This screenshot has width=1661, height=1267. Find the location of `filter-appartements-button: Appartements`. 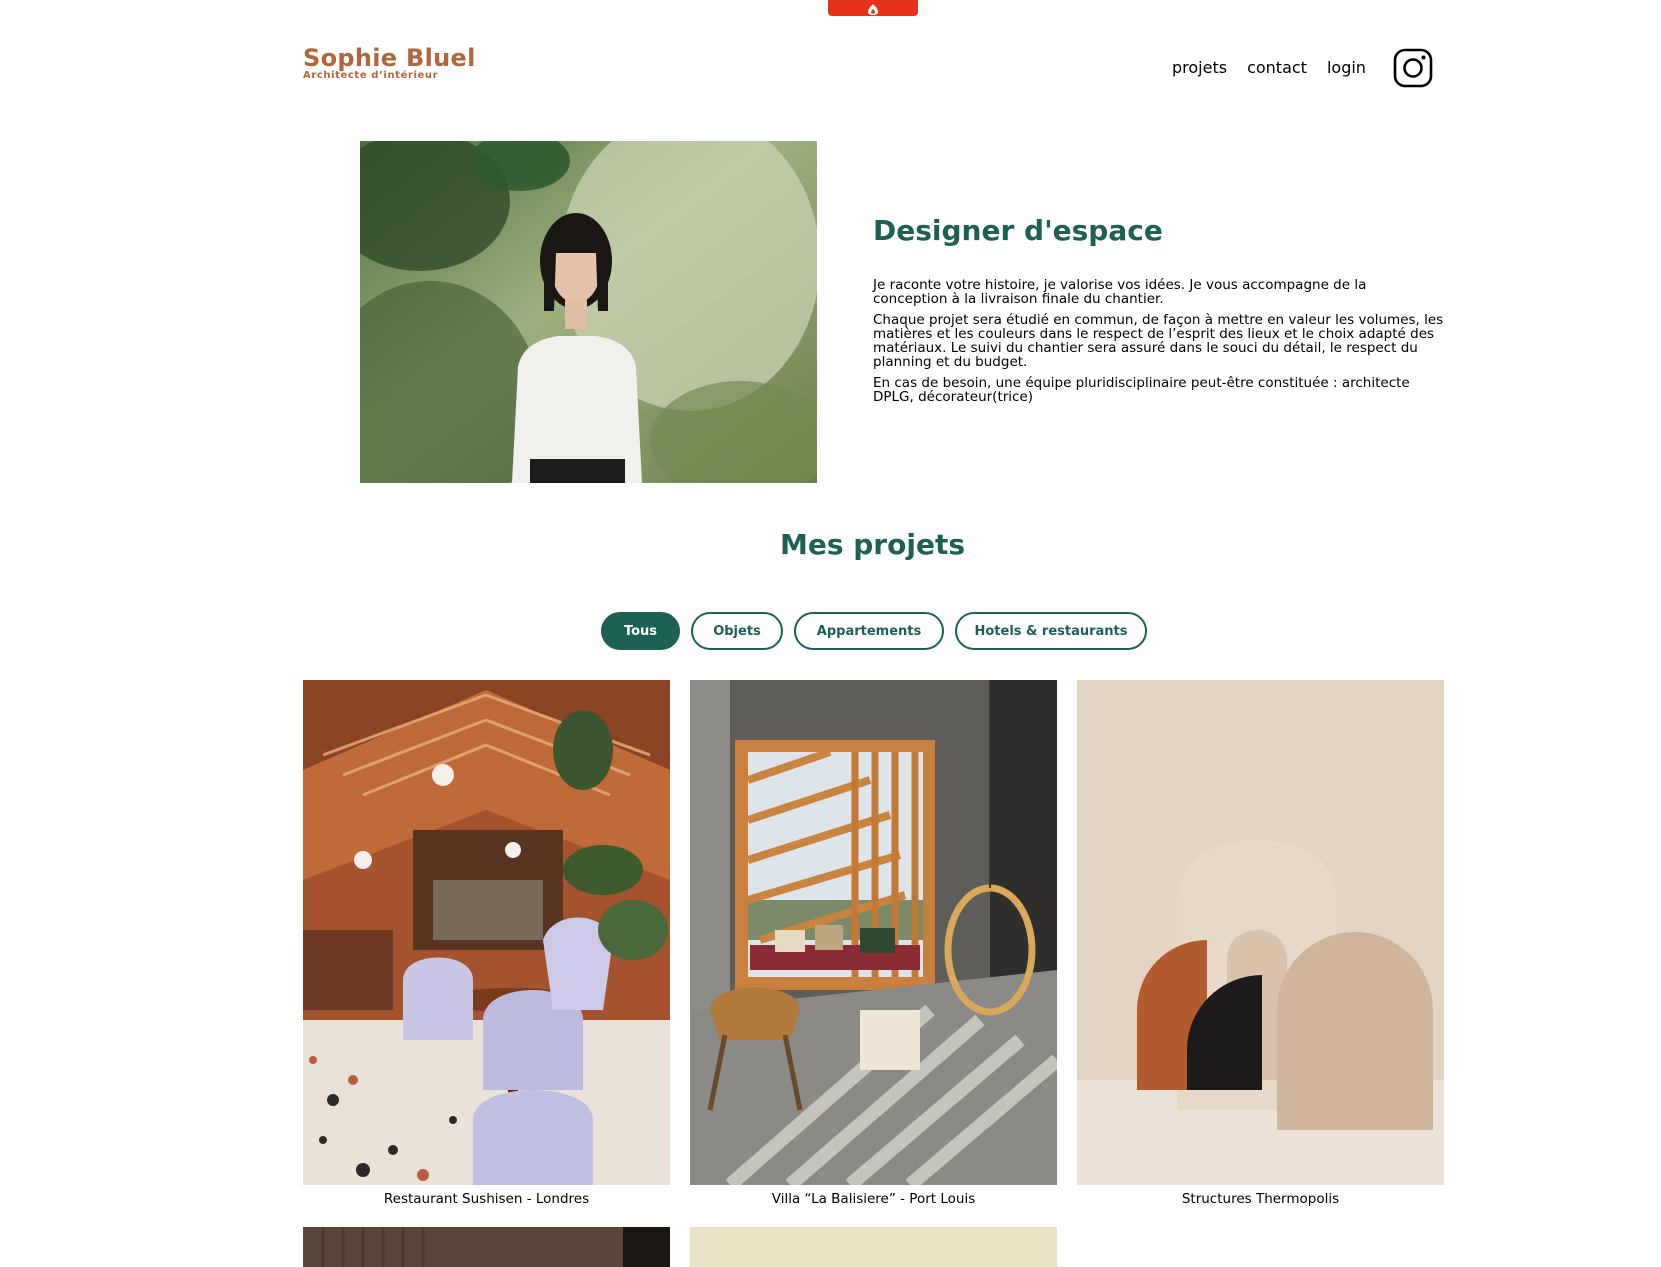

filter-appartements-button: Appartements is located at coordinates (869, 631).